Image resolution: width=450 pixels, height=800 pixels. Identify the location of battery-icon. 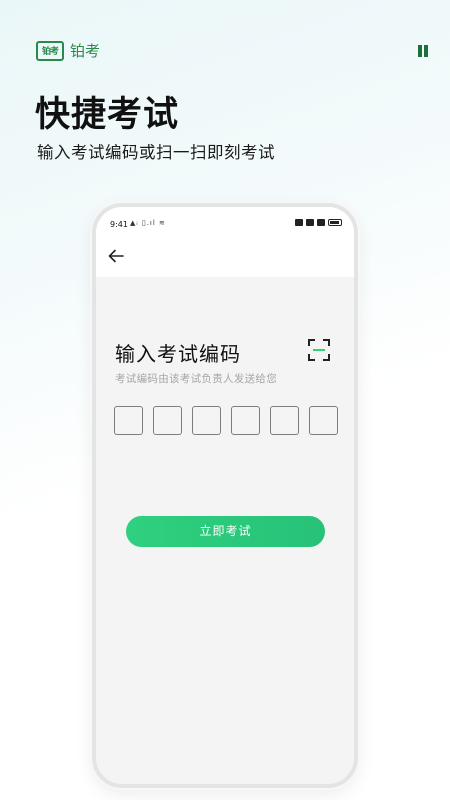
(335, 222).